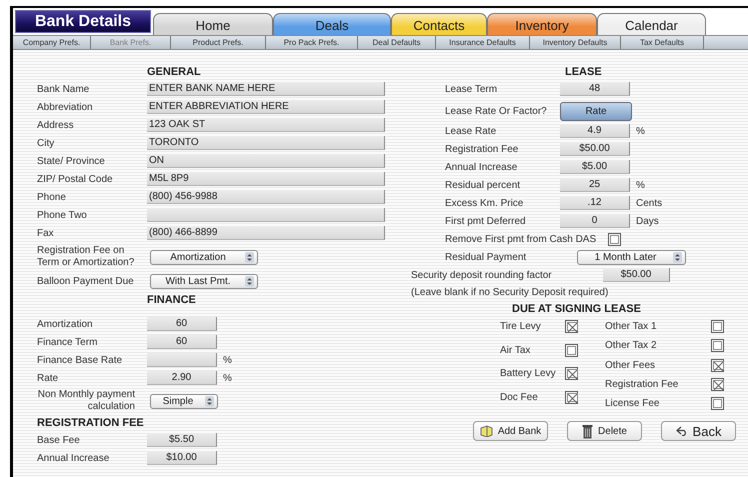  I want to click on field-label: Finance Term, so click(67, 342).